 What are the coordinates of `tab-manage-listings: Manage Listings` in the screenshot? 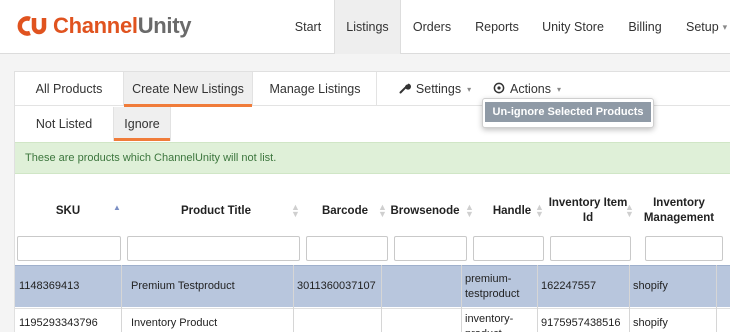 It's located at (315, 89).